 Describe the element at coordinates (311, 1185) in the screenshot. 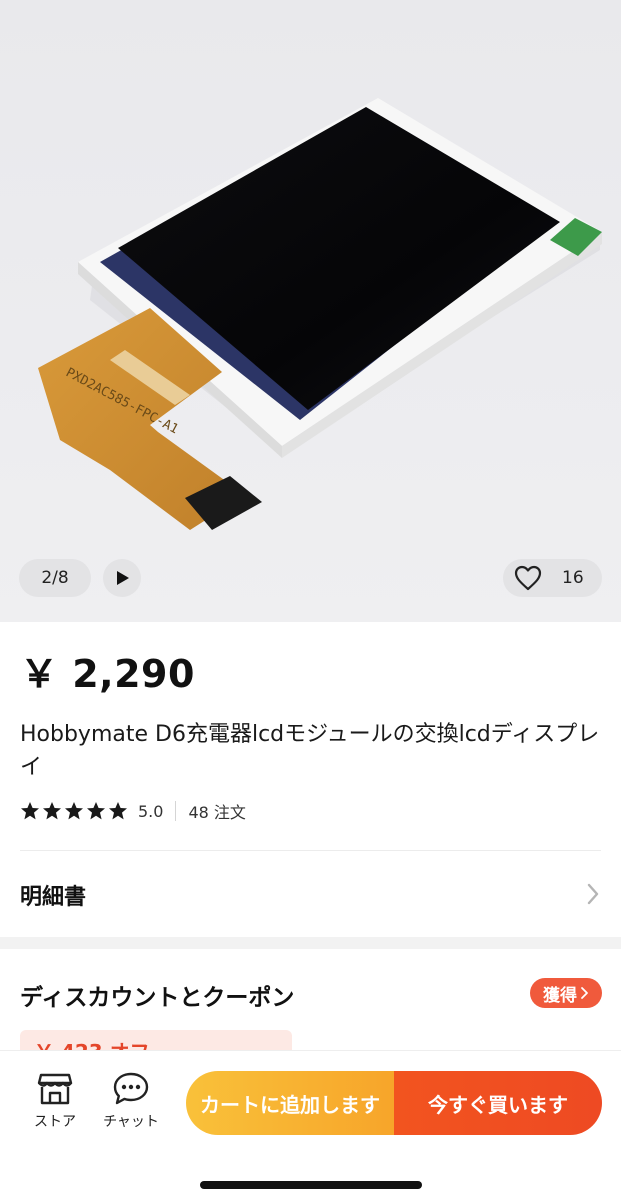

I see `home-indicator` at that location.